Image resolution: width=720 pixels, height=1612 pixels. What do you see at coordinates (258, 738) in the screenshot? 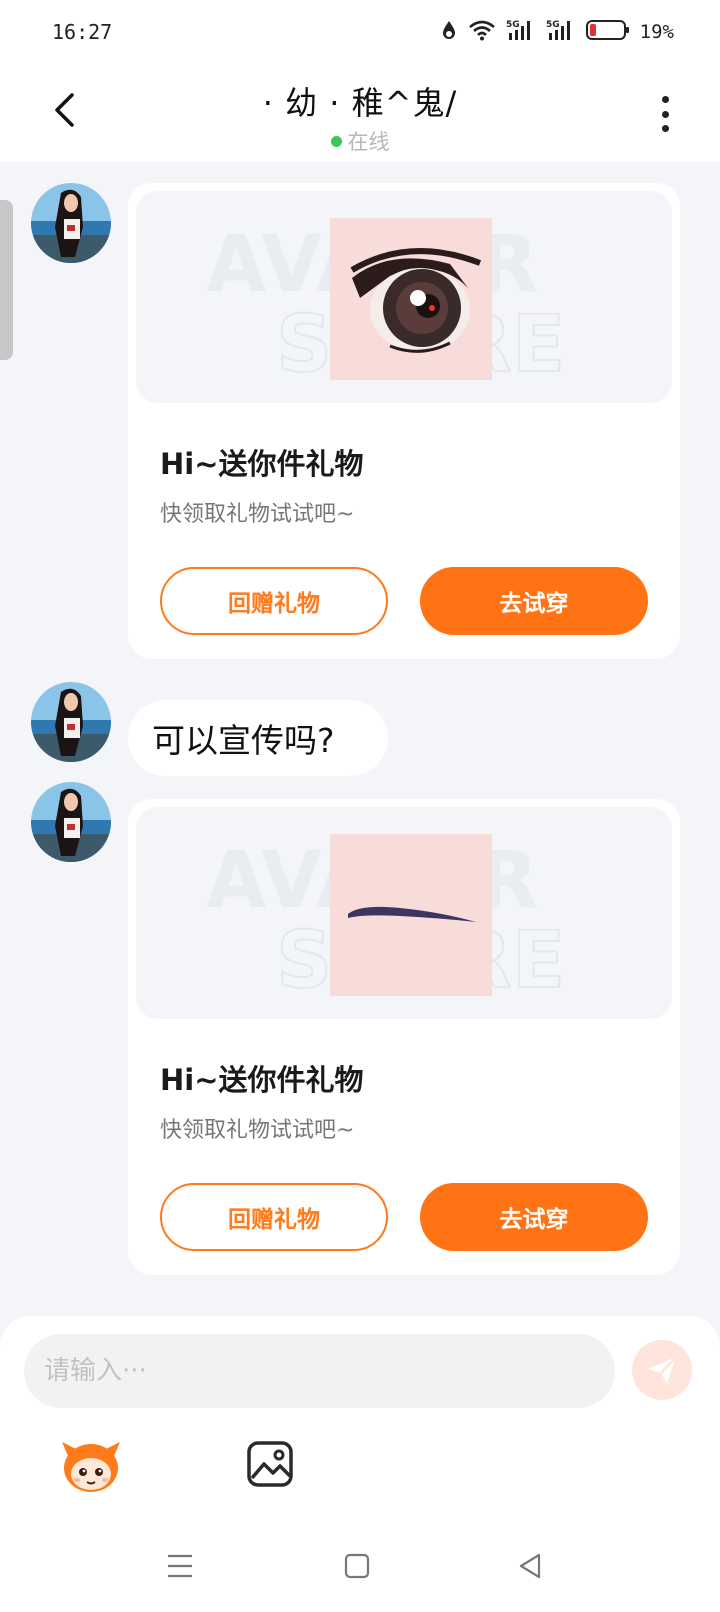
I see `message-bubble: 可以宣传吗?` at bounding box center [258, 738].